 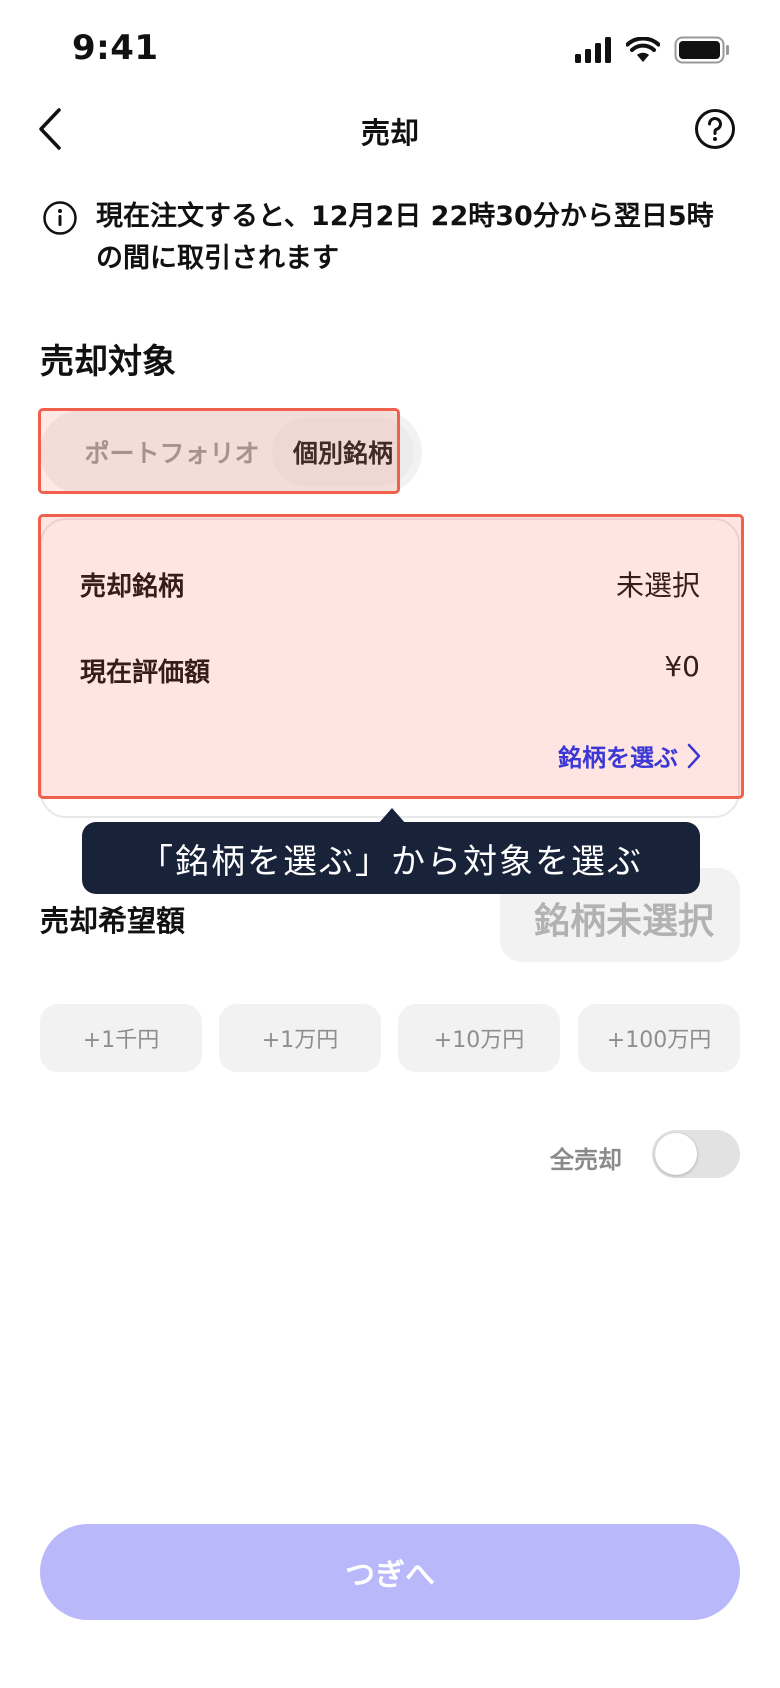 I want to click on add-1m-button: +100万円, so click(x=659, y=1038).